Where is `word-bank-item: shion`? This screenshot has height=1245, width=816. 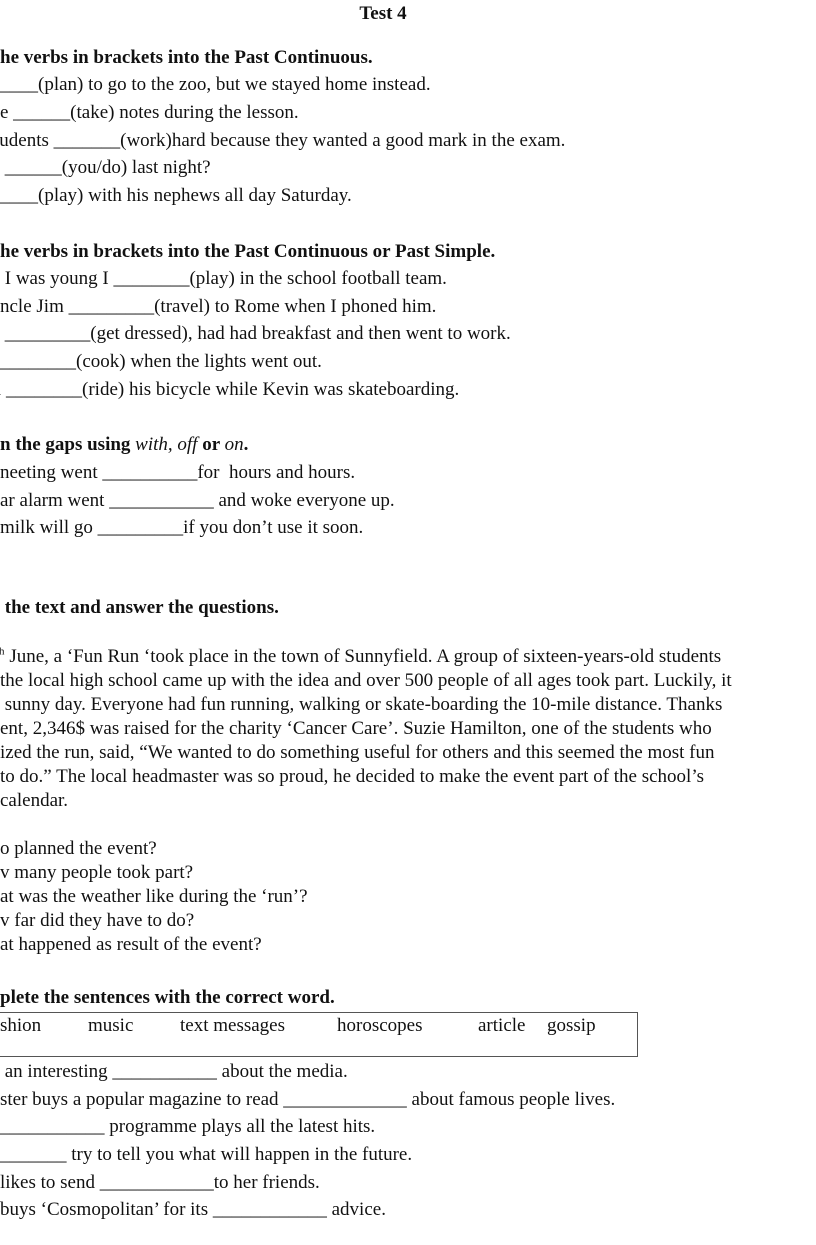 word-bank-item: shion is located at coordinates (21, 1025).